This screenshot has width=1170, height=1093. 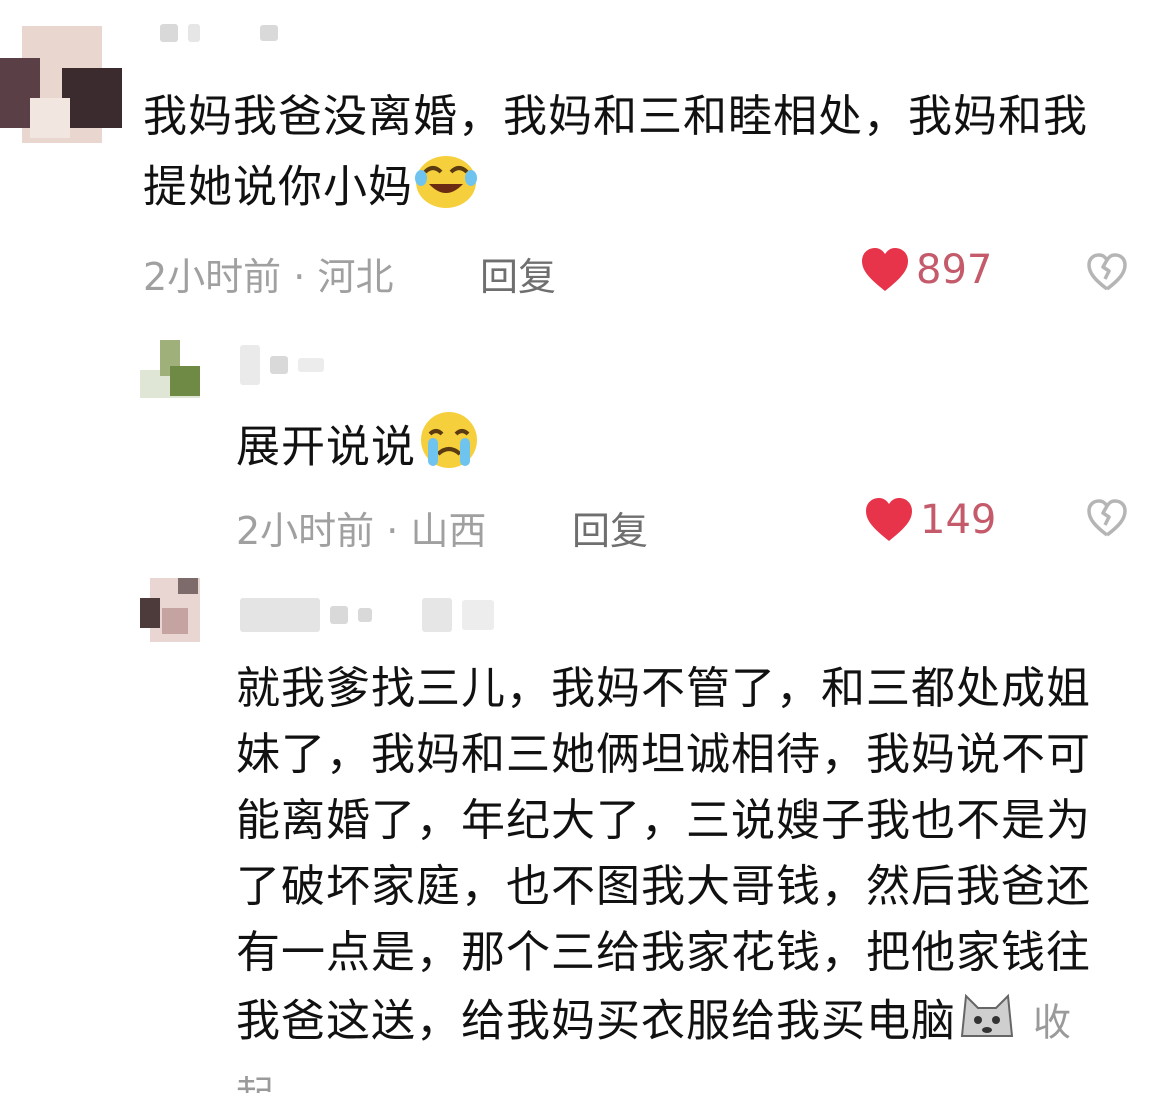 I want to click on crying-emoji-icon, so click(x=449, y=449).